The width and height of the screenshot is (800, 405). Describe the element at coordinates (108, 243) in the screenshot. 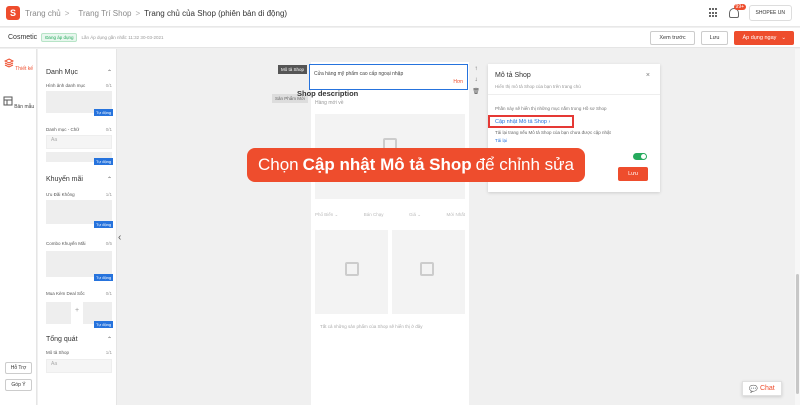

I see `component-count: 0/5` at that location.